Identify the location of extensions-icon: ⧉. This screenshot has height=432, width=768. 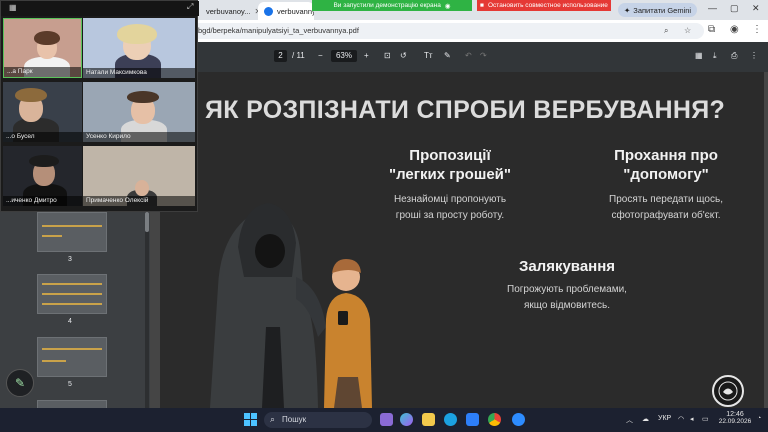
(711, 29).